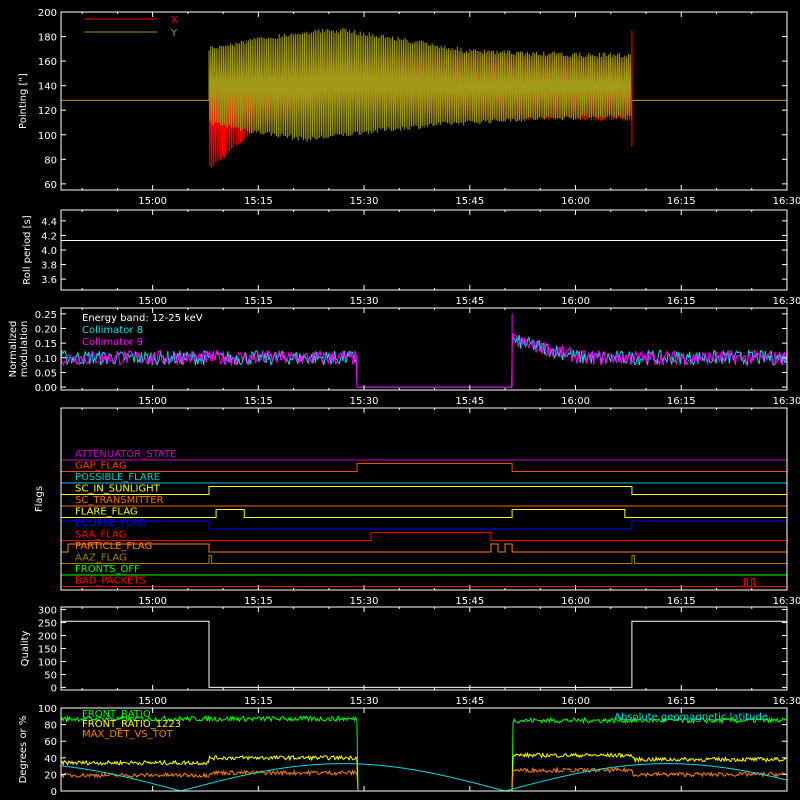 This screenshot has width=800, height=800. Describe the element at coordinates (47, 662) in the screenshot. I see `quality-ytick-label: 100` at that location.